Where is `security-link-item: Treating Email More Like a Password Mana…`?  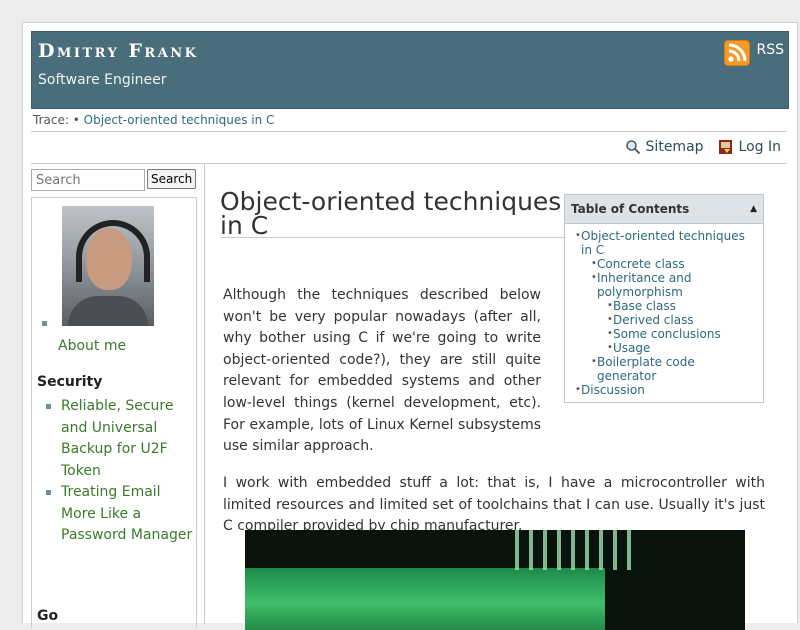
security-link-item: Treating Email More Like a Password Mana… is located at coordinates (120, 514).